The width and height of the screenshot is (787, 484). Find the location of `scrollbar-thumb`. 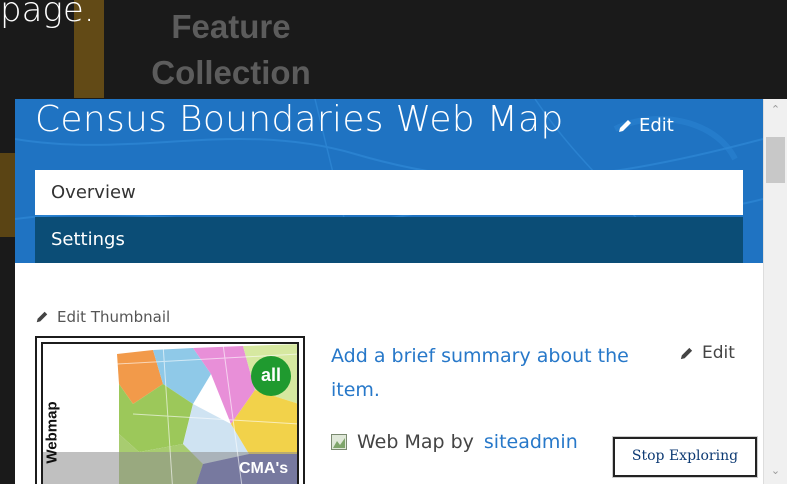

scrollbar-thumb is located at coordinates (775, 160).